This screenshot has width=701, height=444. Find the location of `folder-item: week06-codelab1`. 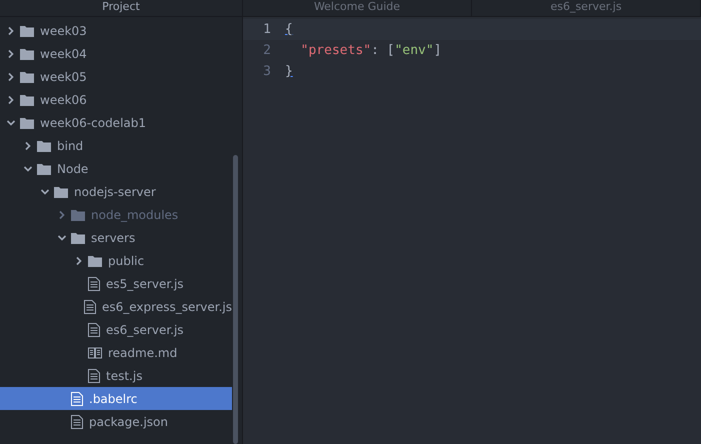

folder-item: week06-codelab1 is located at coordinates (116, 122).